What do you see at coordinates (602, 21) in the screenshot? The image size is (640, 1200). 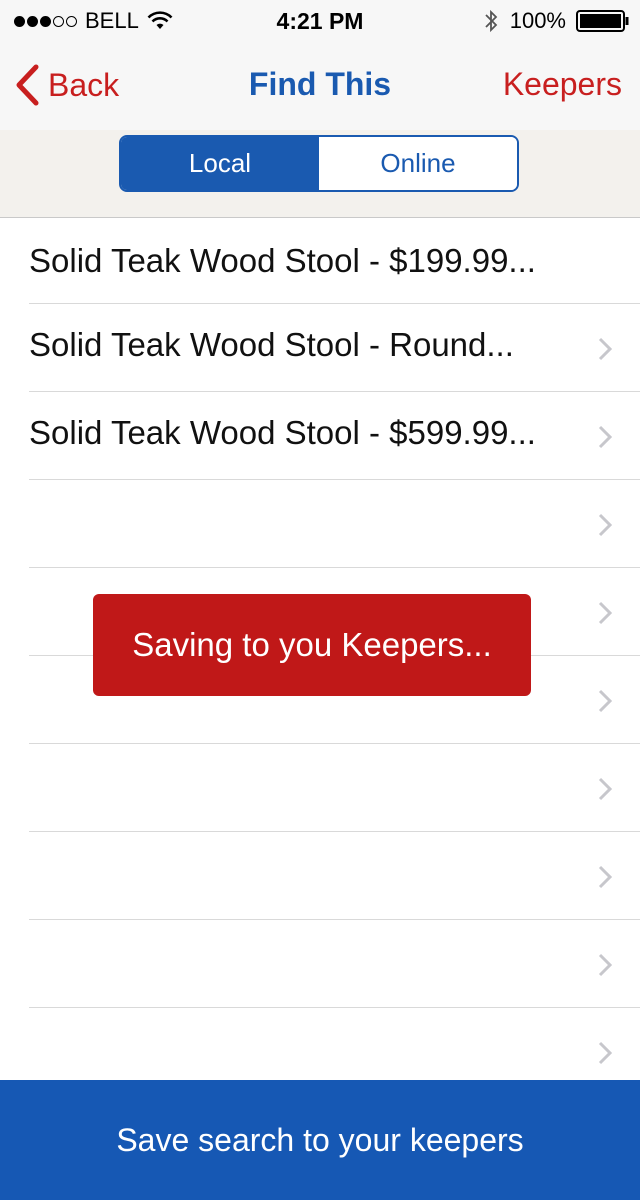 I see `battery-icon` at bounding box center [602, 21].